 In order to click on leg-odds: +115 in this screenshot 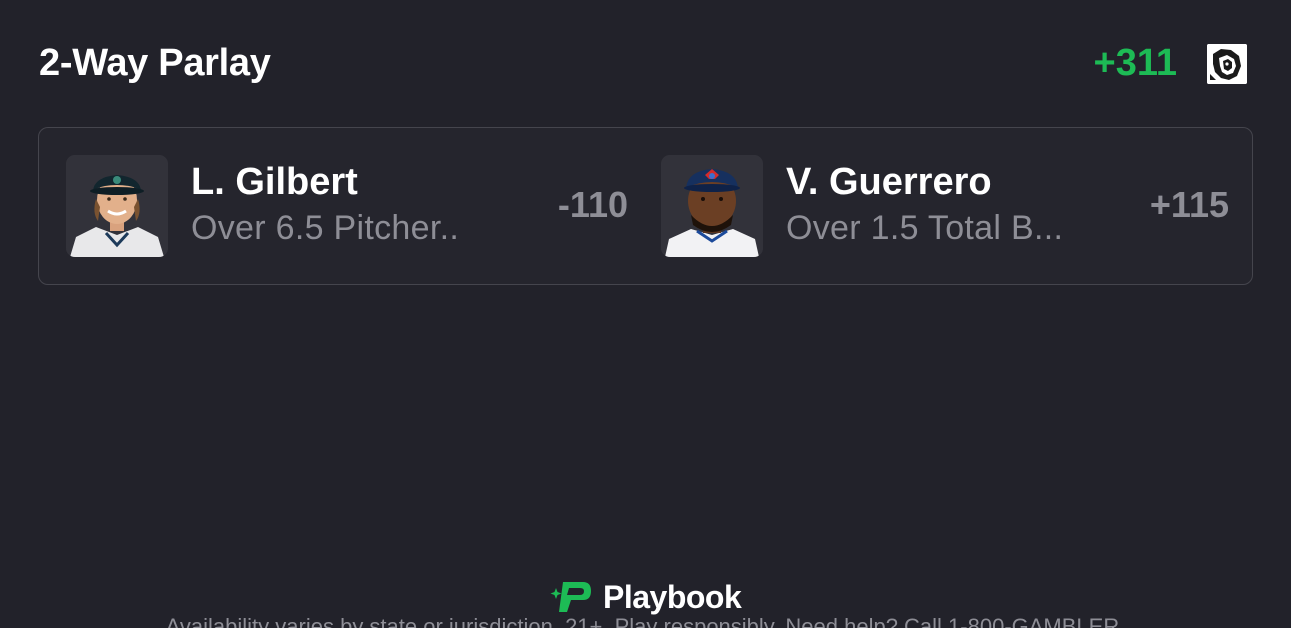, I will do `click(1189, 204)`.